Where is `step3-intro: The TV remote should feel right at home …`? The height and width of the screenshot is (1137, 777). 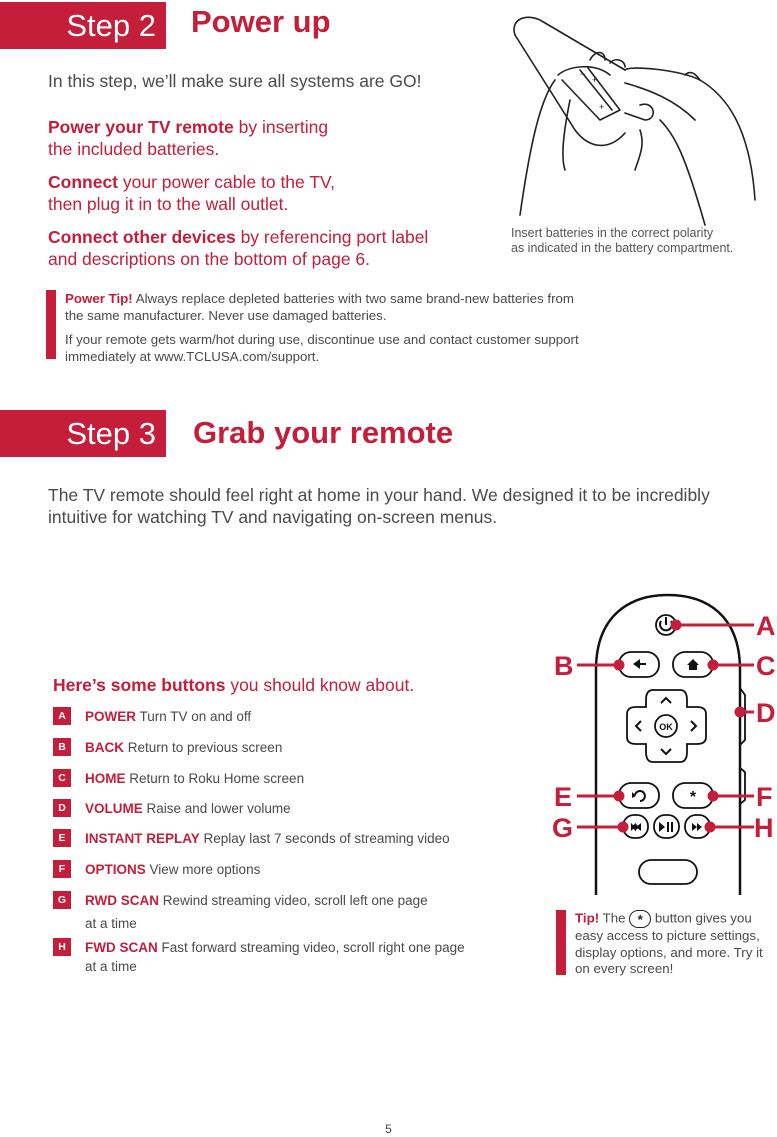
step3-intro: The TV remote should feel right at home … is located at coordinates (379, 506).